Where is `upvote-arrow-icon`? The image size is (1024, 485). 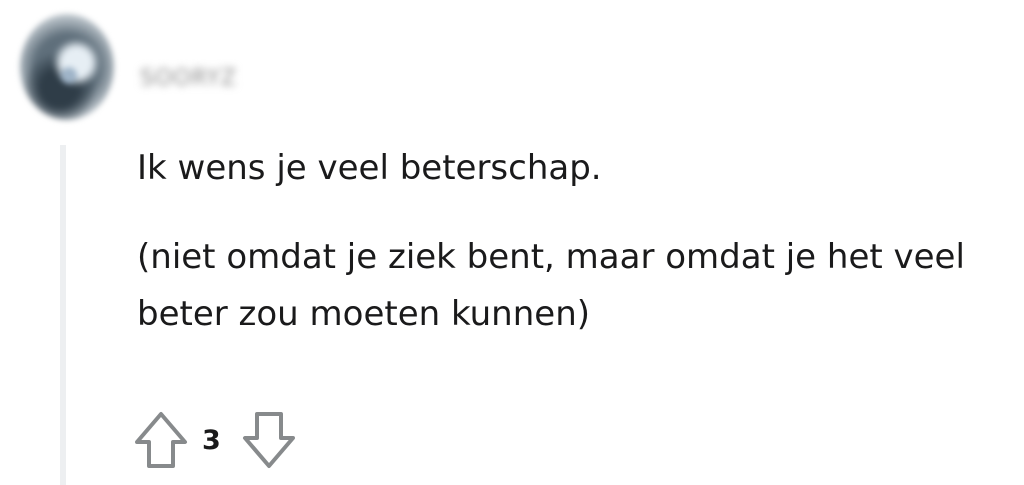
upvote-arrow-icon is located at coordinates (161, 440).